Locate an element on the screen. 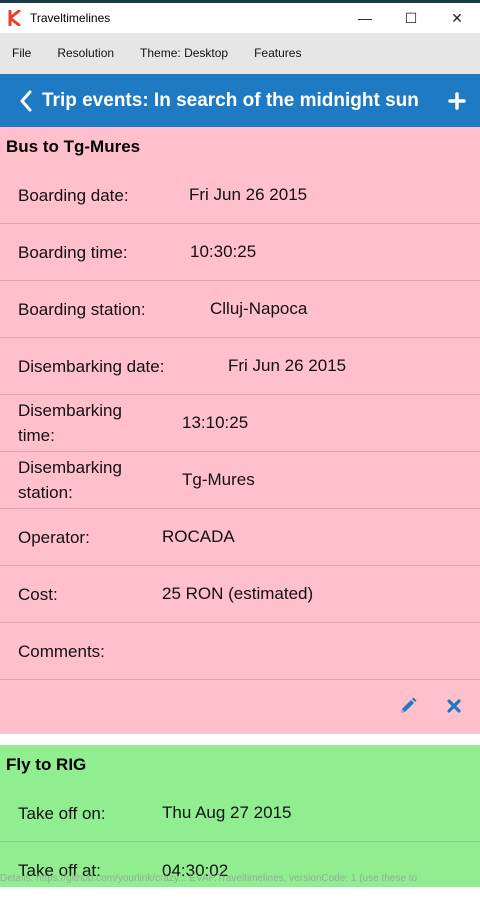  window-titlebar: Traveltimelines — ☐ ✕ is located at coordinates (240, 18).